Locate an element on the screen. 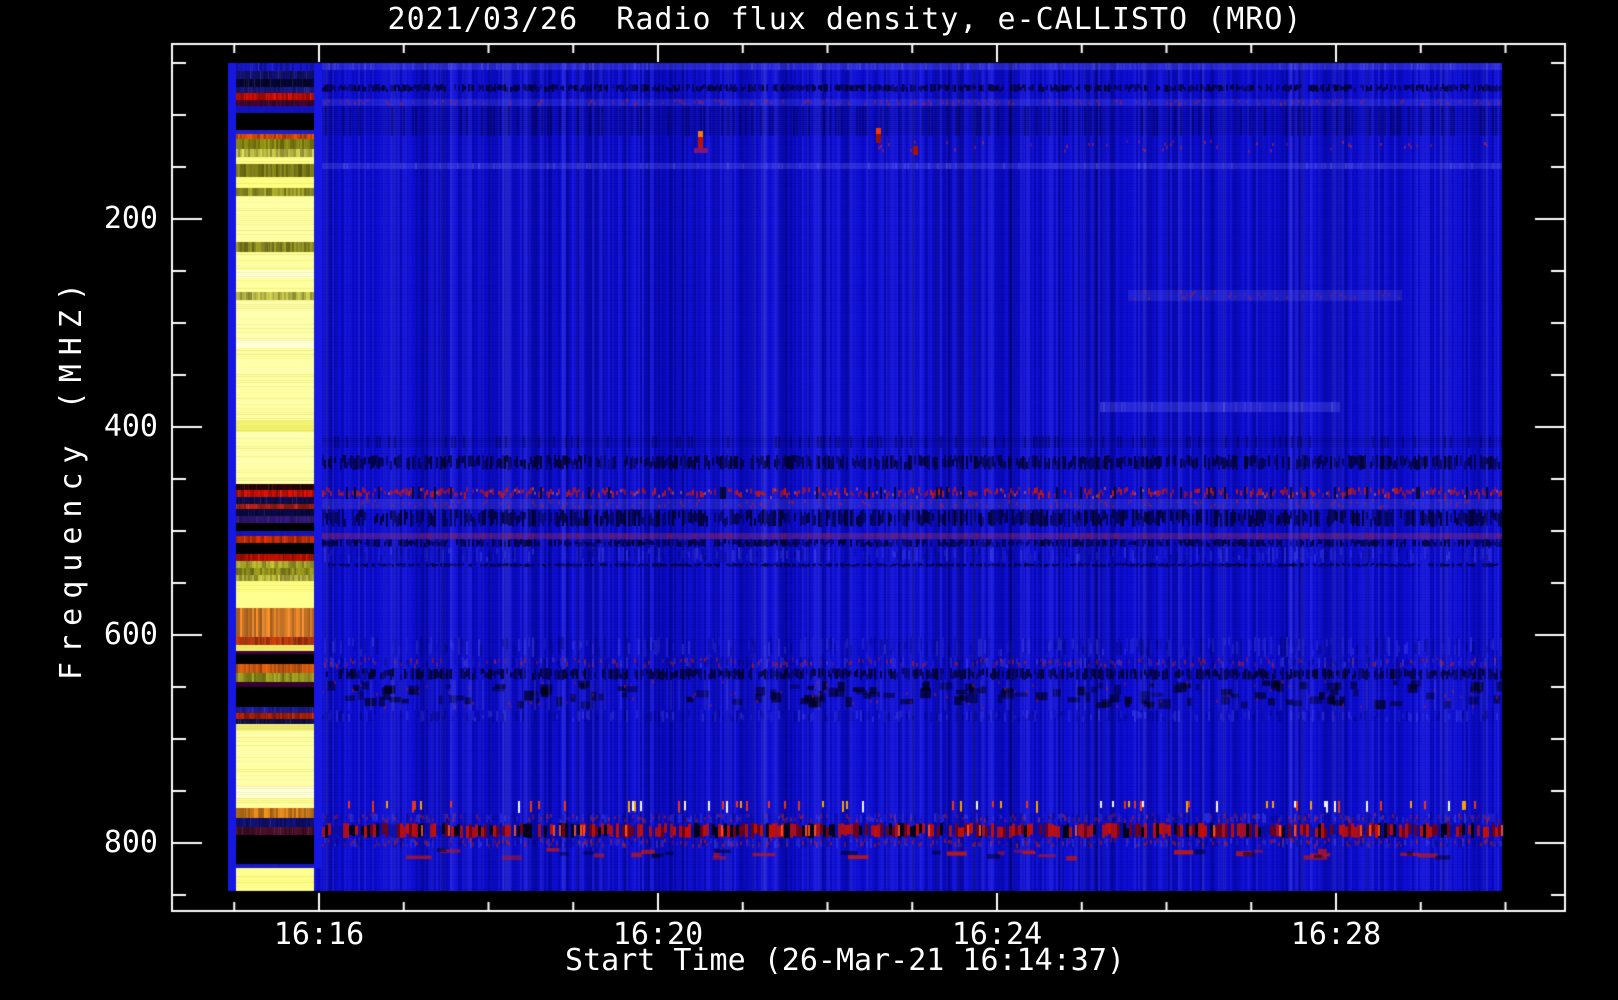 Image resolution: width=1618 pixels, height=1000 pixels. x-tick-label-1624: 16:24 is located at coordinates (997, 934).